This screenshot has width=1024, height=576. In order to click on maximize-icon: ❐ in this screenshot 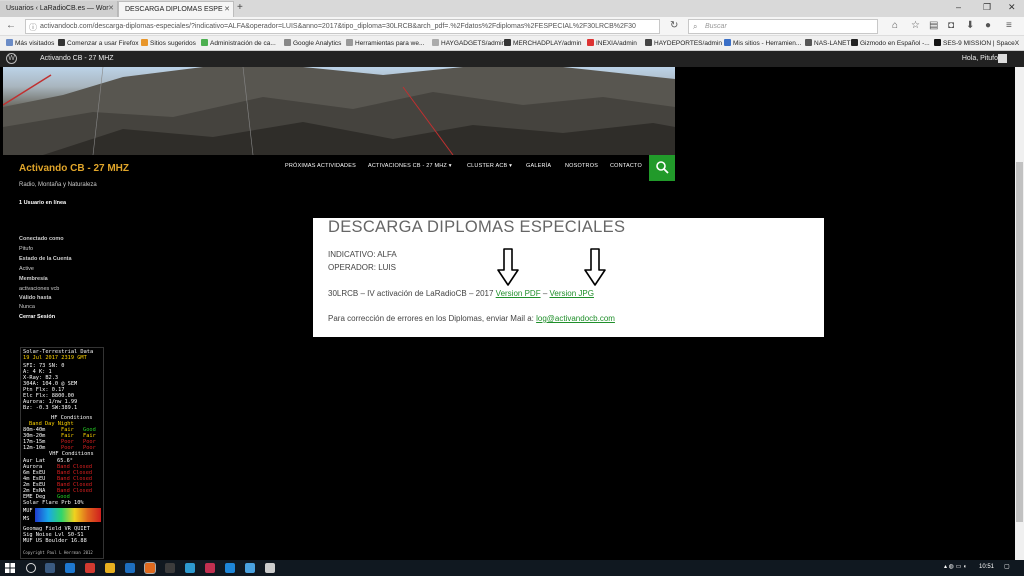, I will do `click(987, 7)`.